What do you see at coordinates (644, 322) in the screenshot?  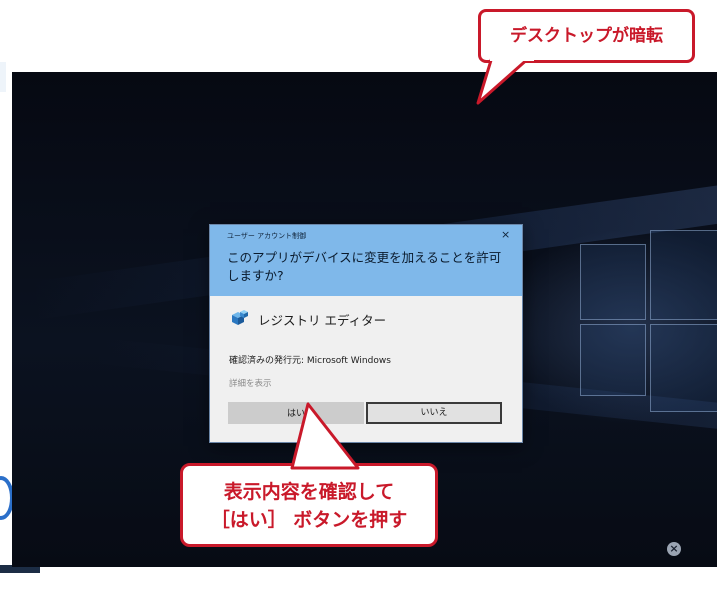 I see `windows-logo-icon` at bounding box center [644, 322].